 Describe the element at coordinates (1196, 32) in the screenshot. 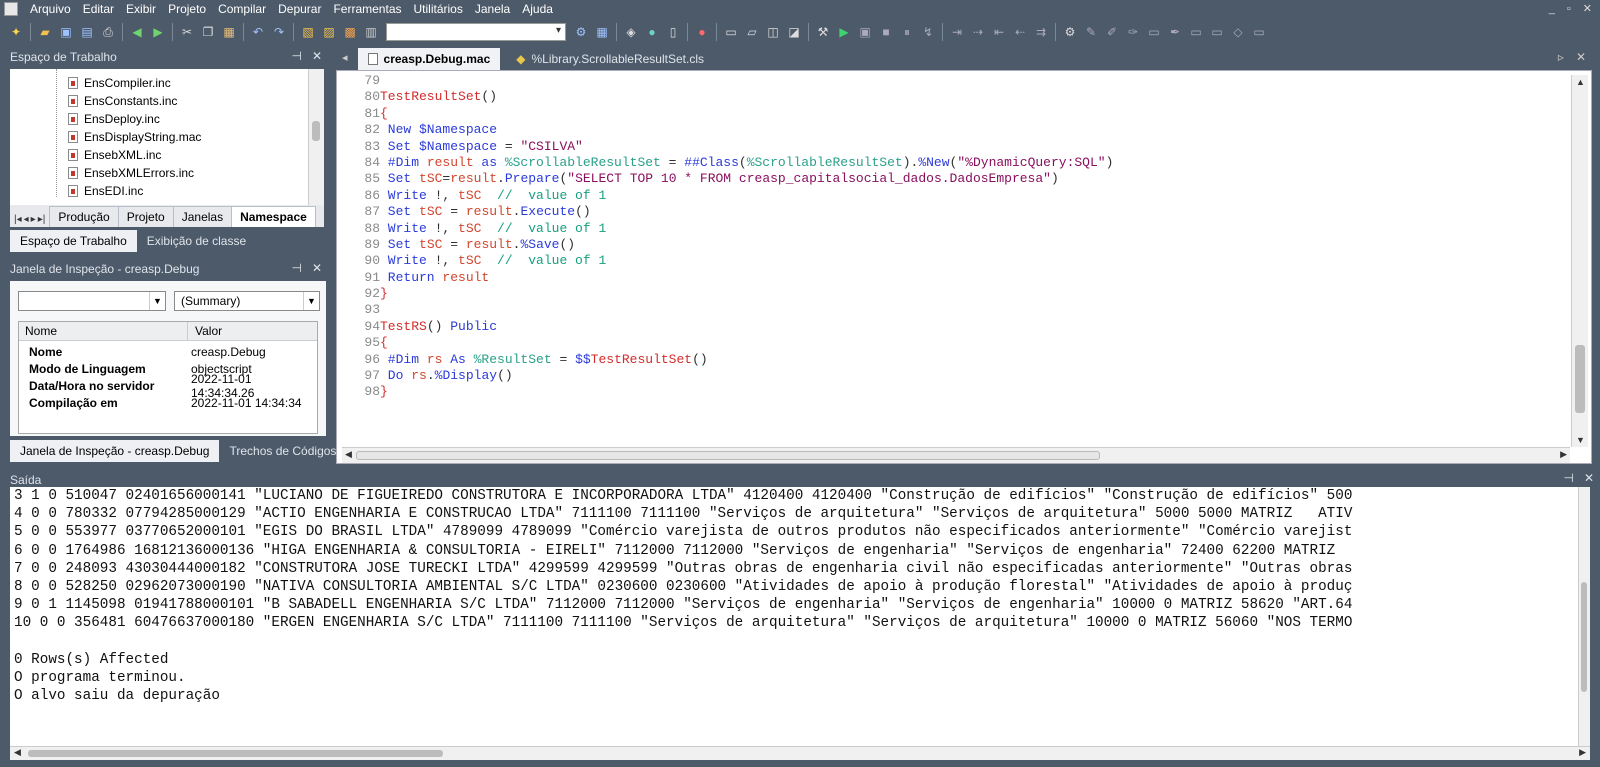

I see `wizard6-icon: ▭` at that location.